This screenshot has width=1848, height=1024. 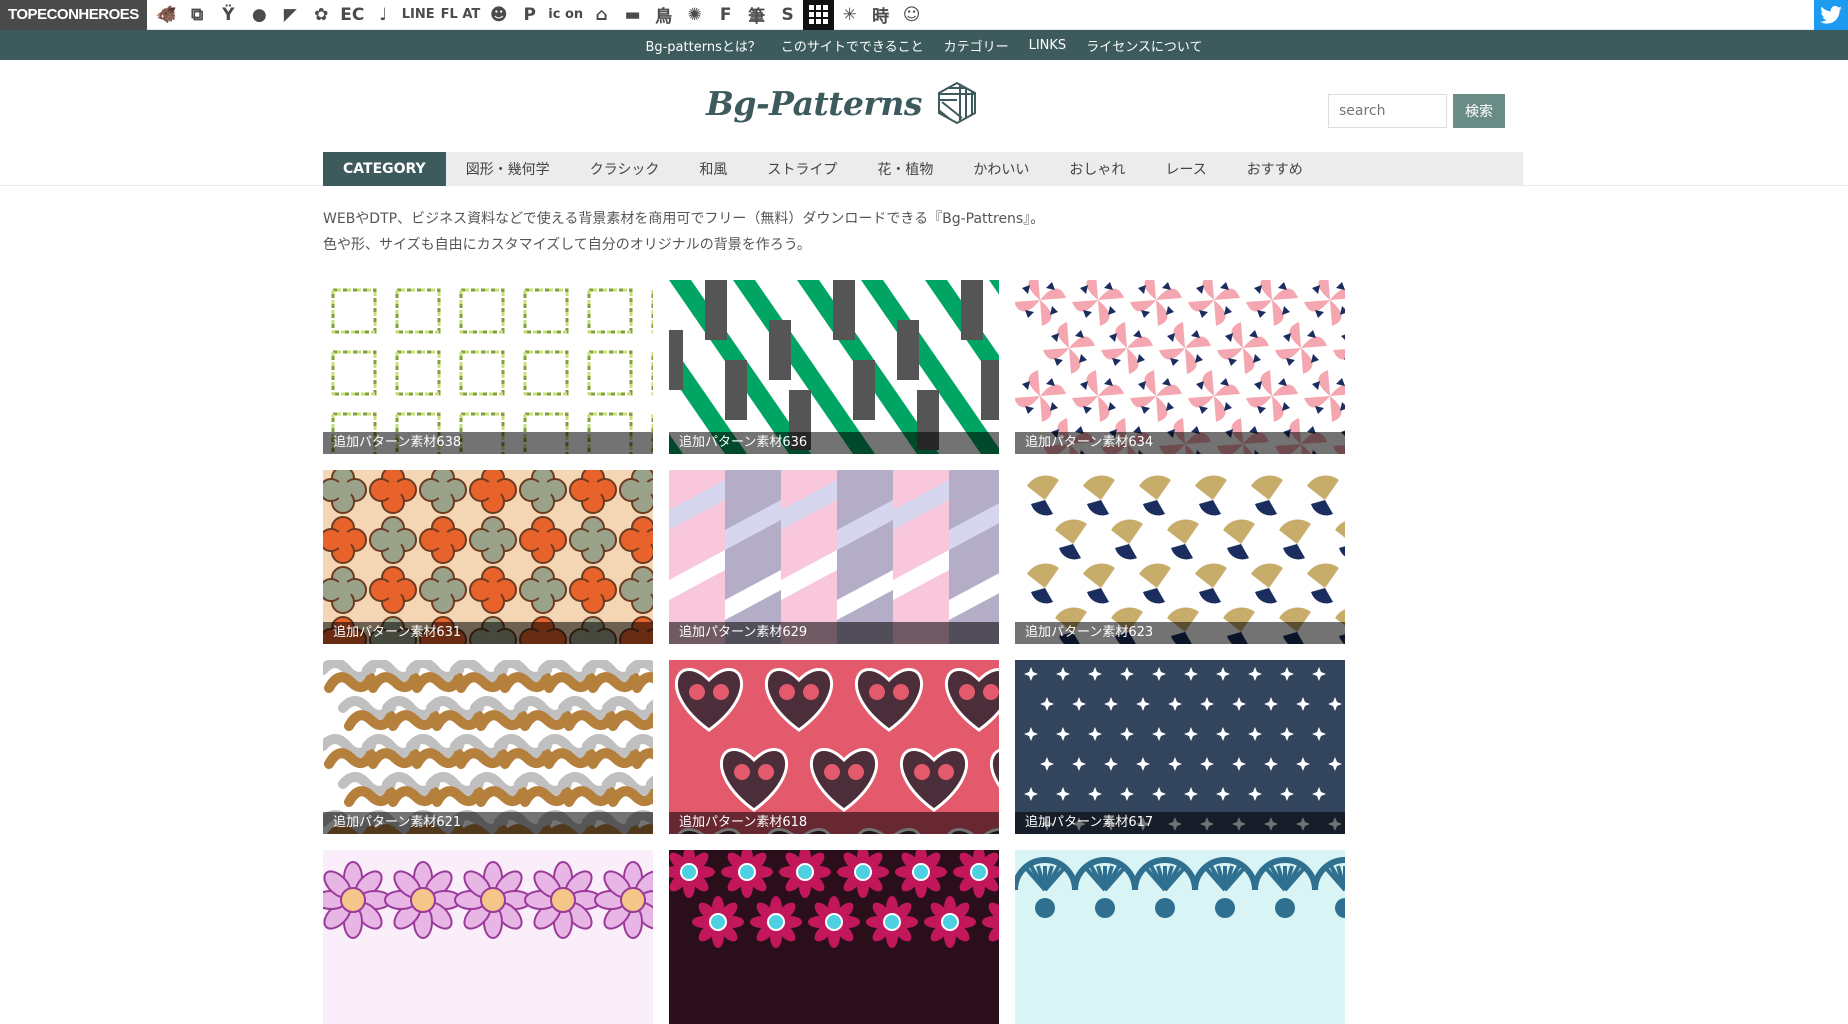 What do you see at coordinates (1048, 45) in the screenshot?
I see `nav-links: LINKS` at bounding box center [1048, 45].